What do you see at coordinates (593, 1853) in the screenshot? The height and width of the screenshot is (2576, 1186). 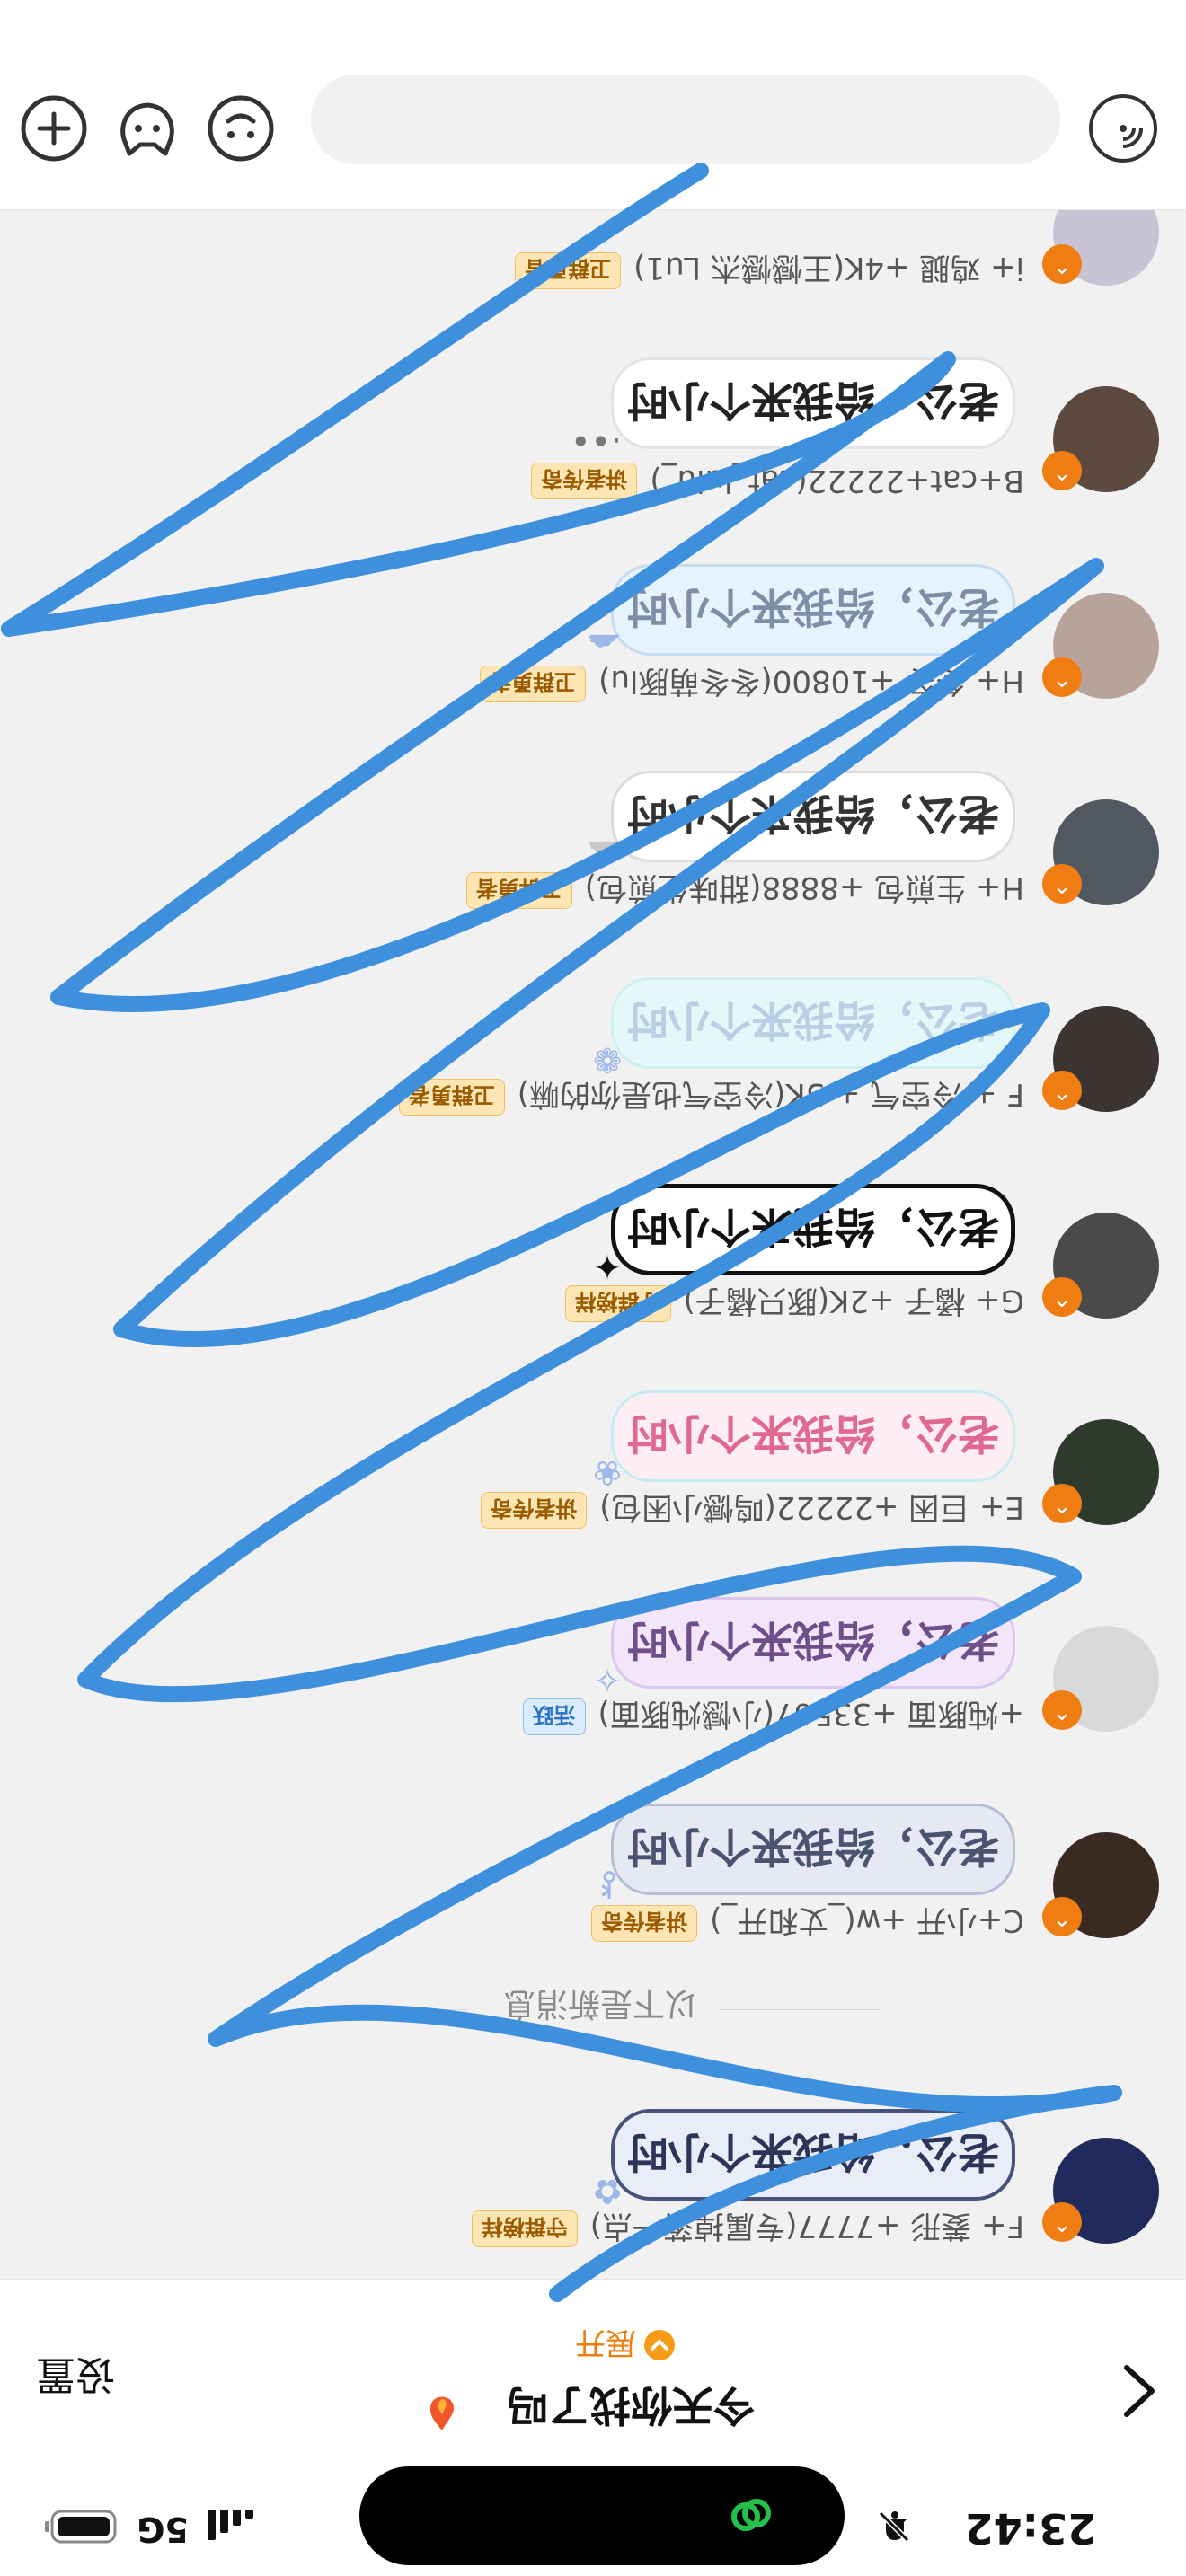 I see `message-row: ⌃ C+小开 +w(_丈和开_) 讲者传奇 老公，给我来个小时 ⚷` at bounding box center [593, 1853].